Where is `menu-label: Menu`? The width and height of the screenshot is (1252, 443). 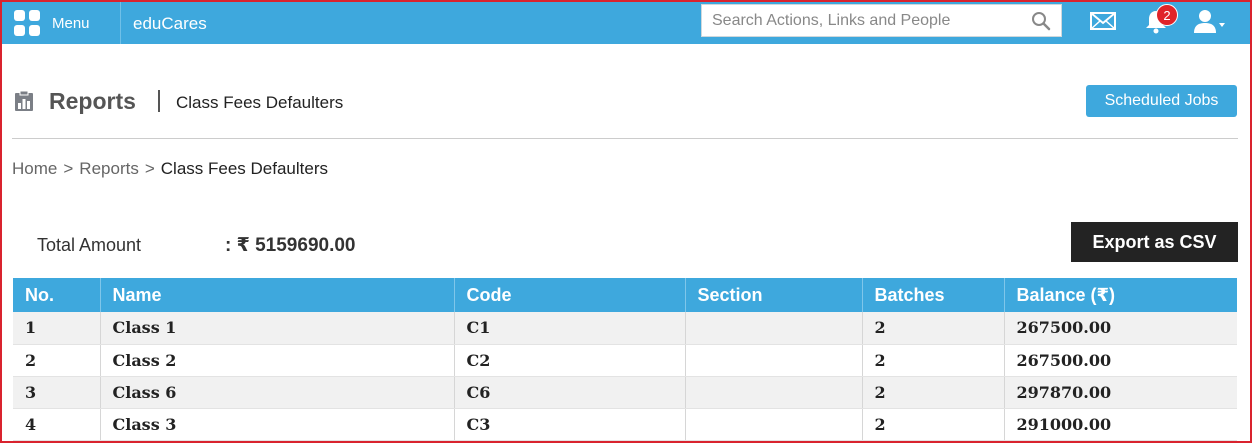 menu-label: Menu is located at coordinates (71, 23).